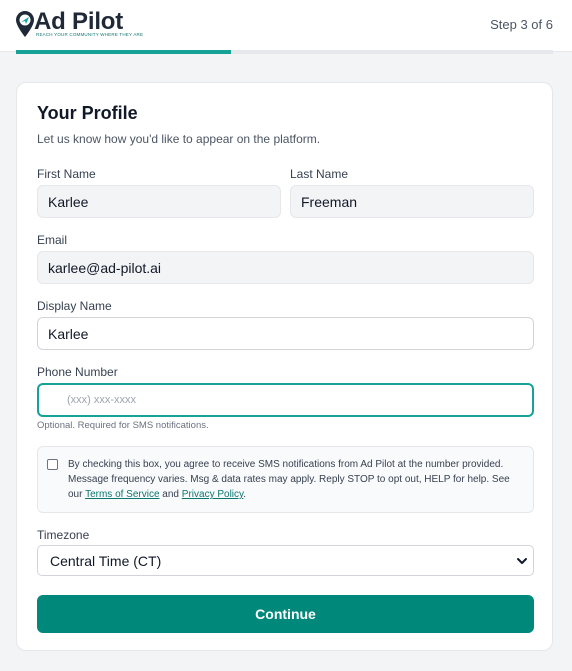 This screenshot has width=572, height=671. Describe the element at coordinates (285, 400) in the screenshot. I see `phone-number-input` at that location.